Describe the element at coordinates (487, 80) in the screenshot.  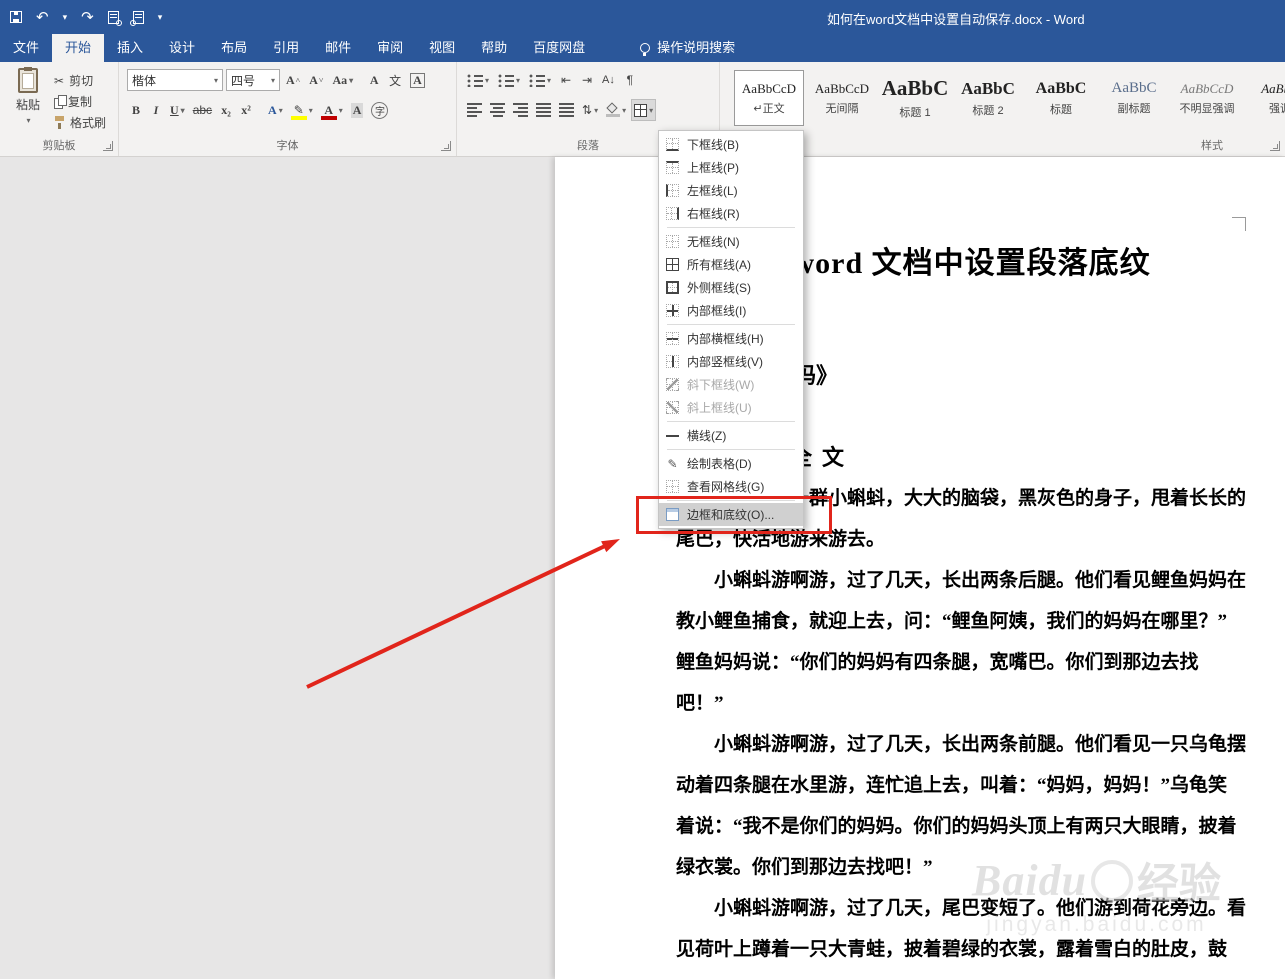
I see `bullets-dropdown-icon: ▾` at that location.